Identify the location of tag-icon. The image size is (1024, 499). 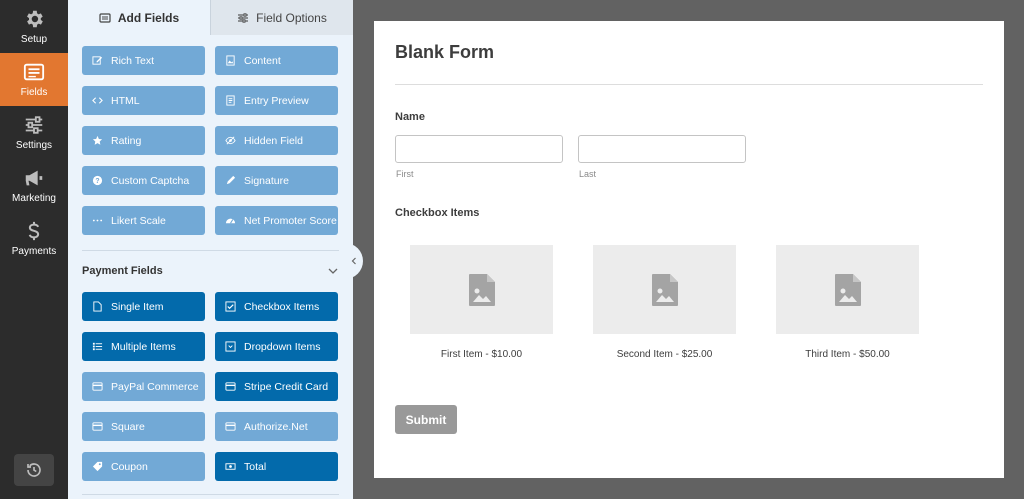
(97, 466).